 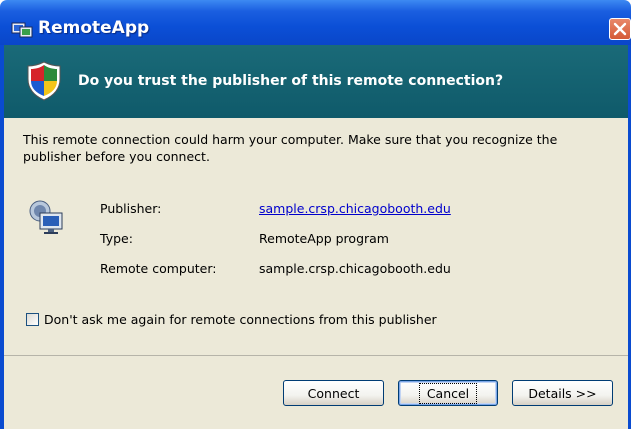 I want to click on cancel-button-label: Cancel, so click(x=448, y=393).